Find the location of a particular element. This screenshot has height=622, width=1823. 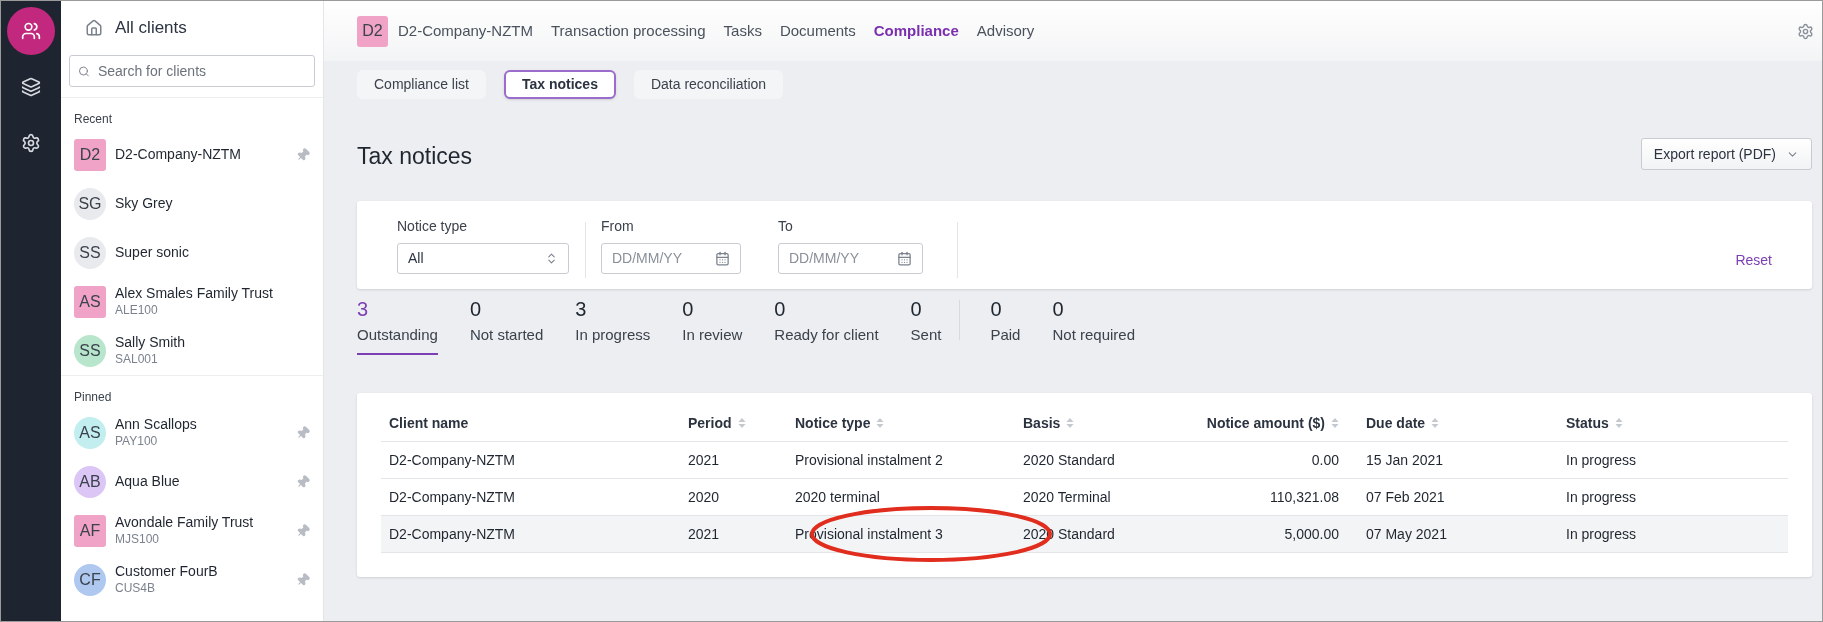

client-name: Aqua Blue is located at coordinates (148, 481).